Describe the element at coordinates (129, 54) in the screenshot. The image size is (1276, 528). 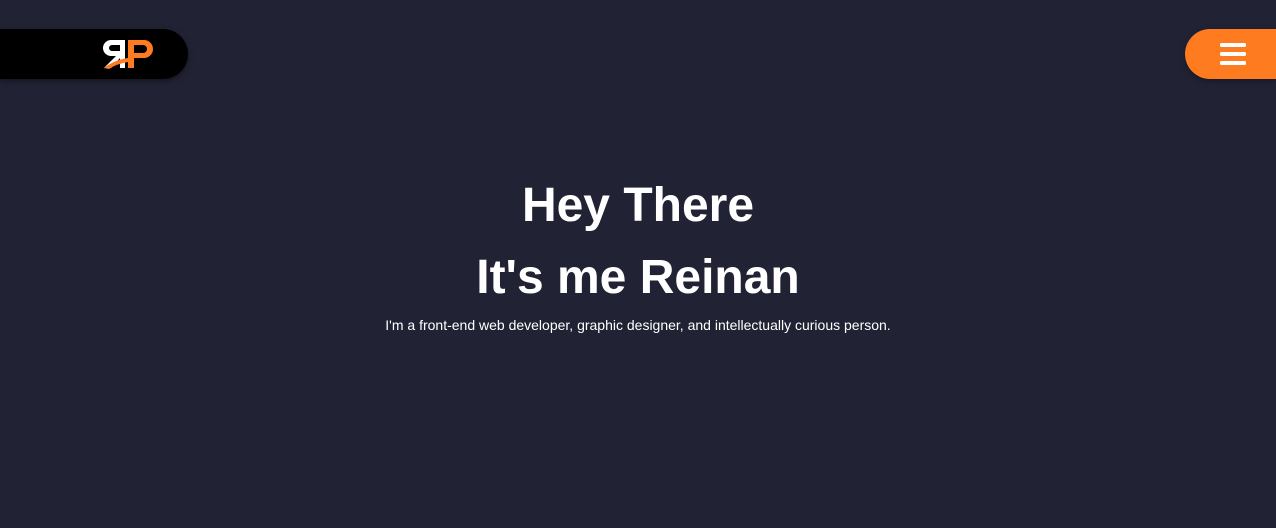
I see `rp-logo-icon` at that location.